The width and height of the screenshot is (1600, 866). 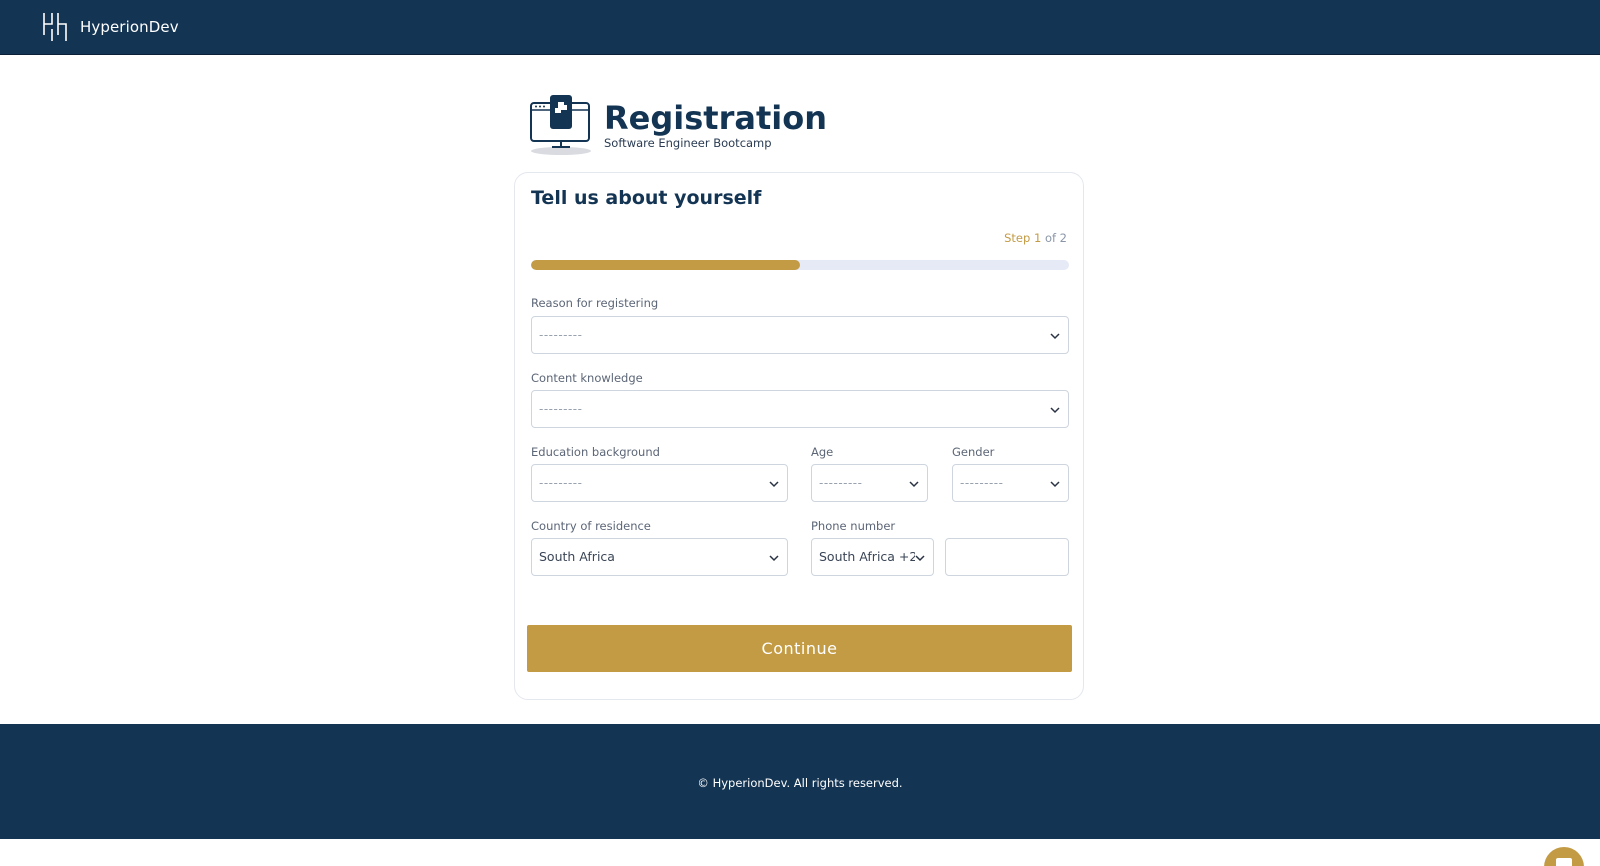 I want to click on top-bar: HyperionDev, so click(x=800, y=27).